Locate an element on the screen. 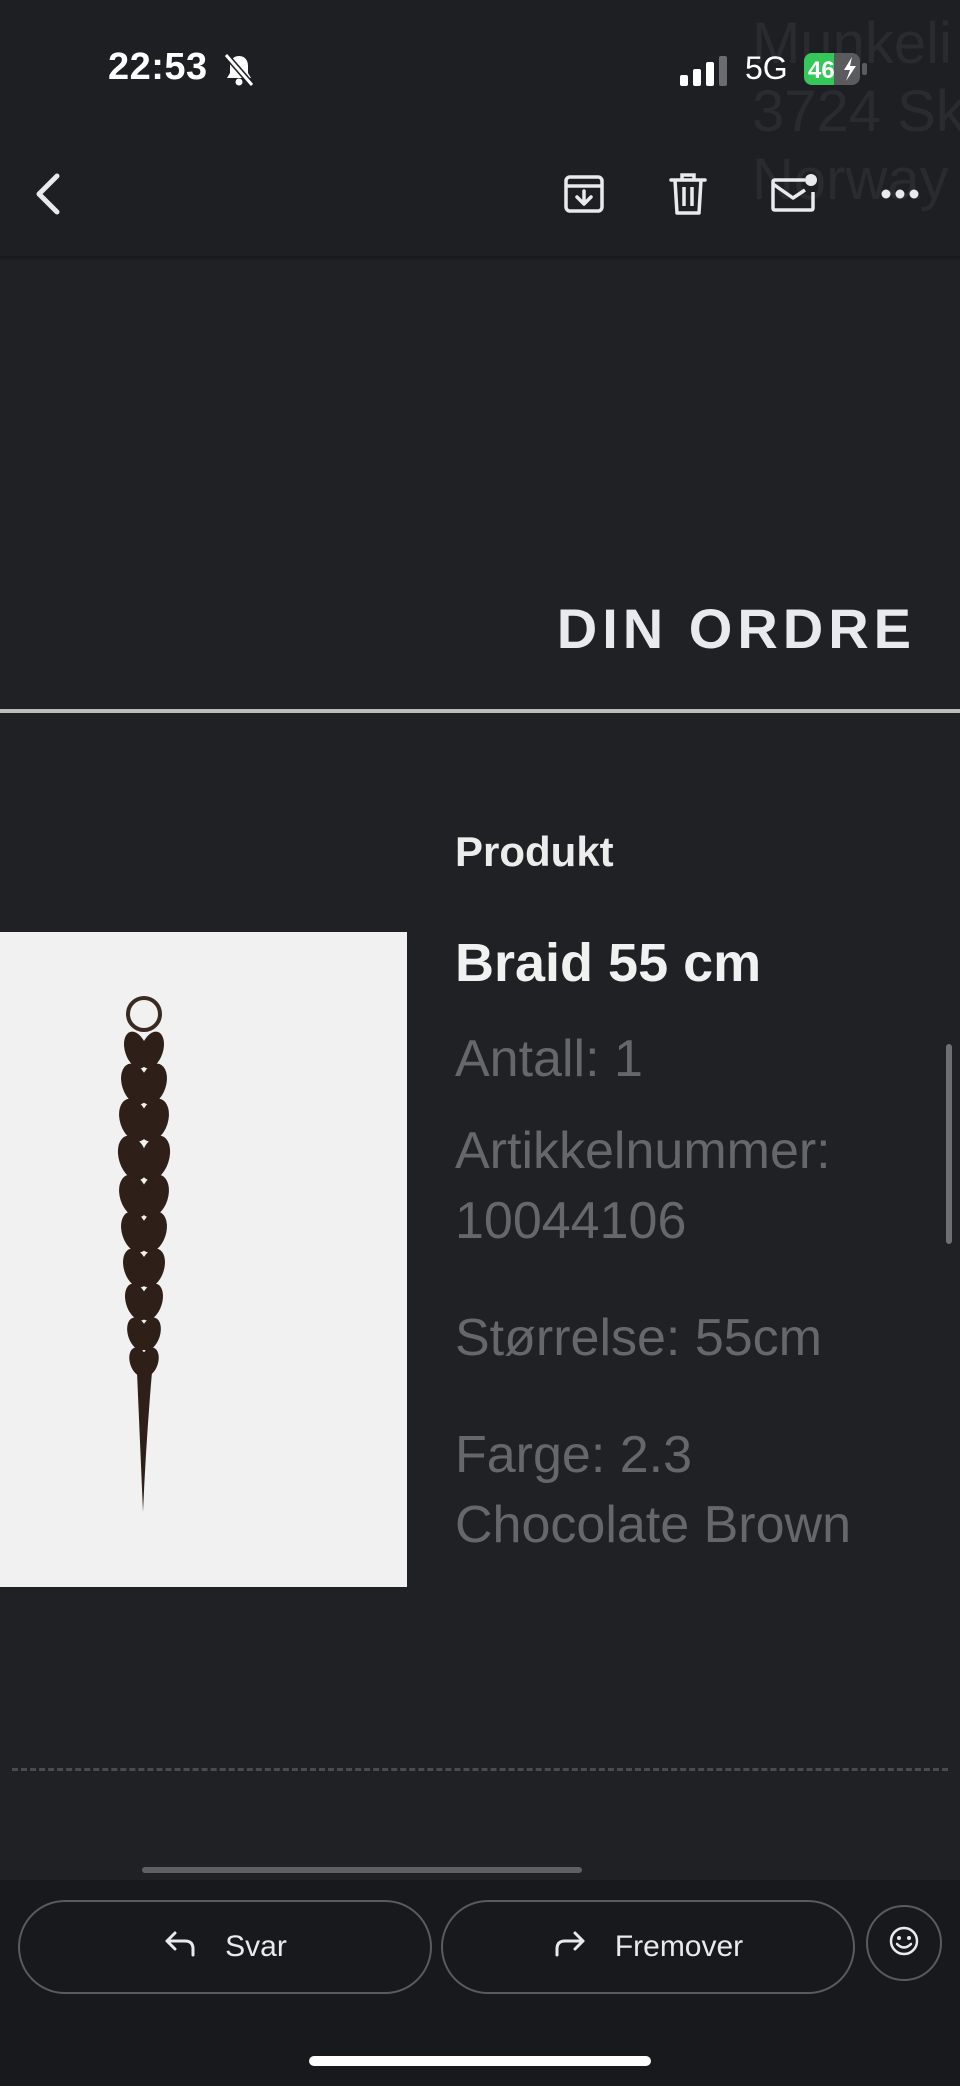 The height and width of the screenshot is (2086, 960). trash-icon is located at coordinates (688, 196).